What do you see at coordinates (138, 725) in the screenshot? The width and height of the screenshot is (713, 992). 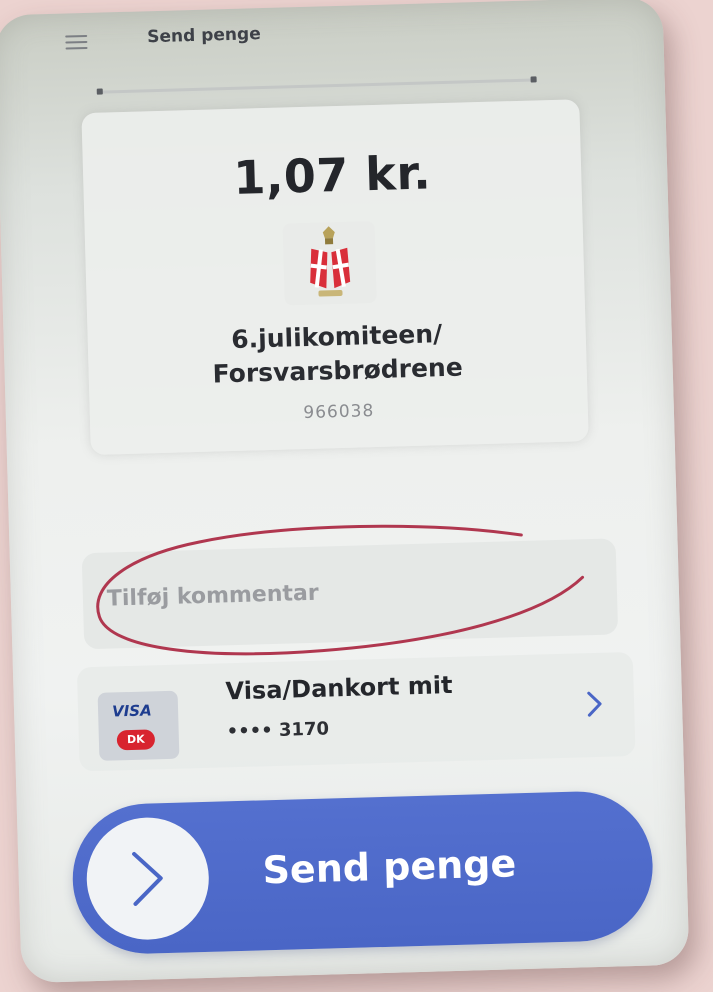 I see `card-logo: VISA DK` at bounding box center [138, 725].